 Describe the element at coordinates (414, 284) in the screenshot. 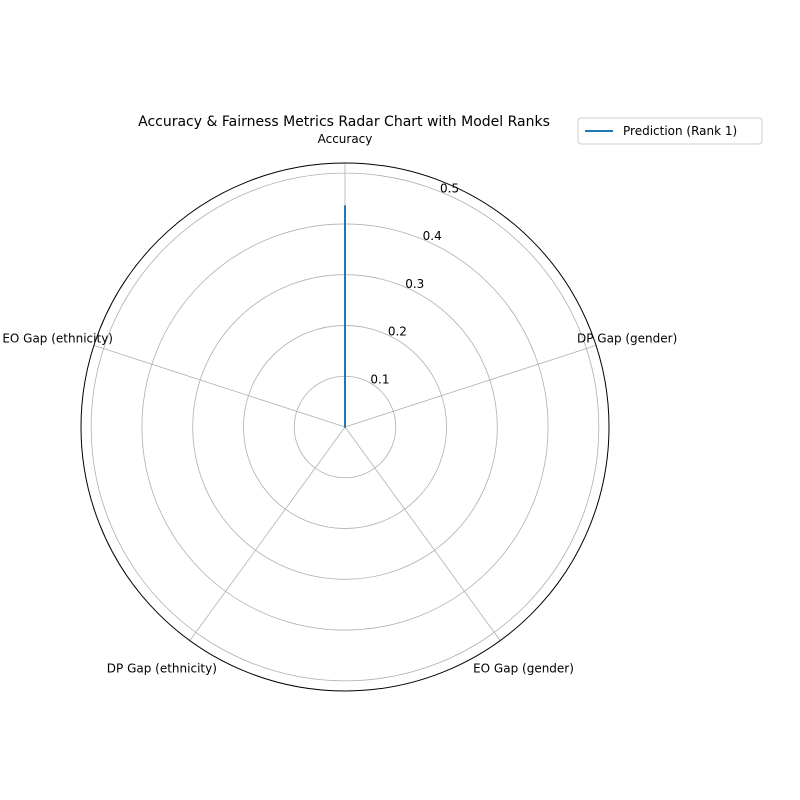

I see `r-tick-label: 0.3` at that location.